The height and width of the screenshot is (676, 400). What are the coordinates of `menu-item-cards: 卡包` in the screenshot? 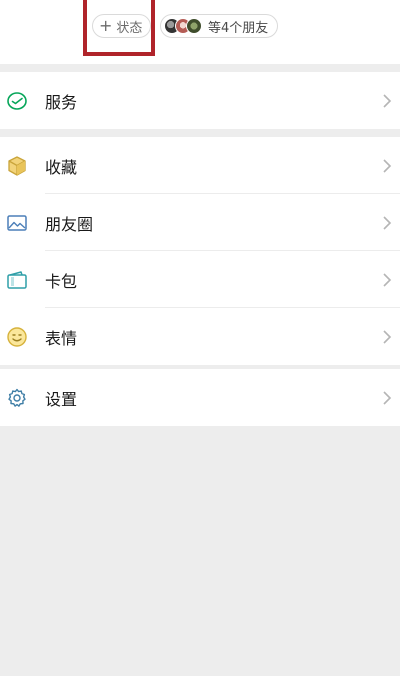 It's located at (200, 279).